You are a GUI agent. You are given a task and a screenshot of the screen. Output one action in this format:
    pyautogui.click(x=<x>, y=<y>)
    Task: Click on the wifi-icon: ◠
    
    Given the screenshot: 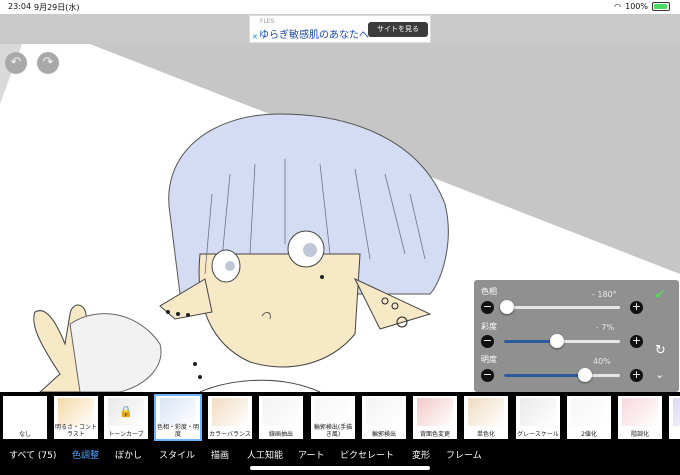 What is the action you would take?
    pyautogui.click(x=618, y=6)
    